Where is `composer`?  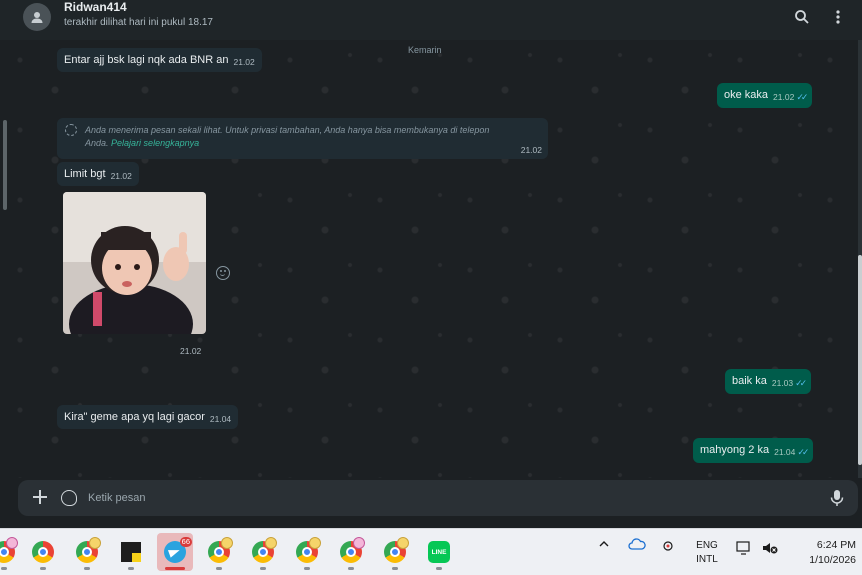
composer is located at coordinates (438, 498).